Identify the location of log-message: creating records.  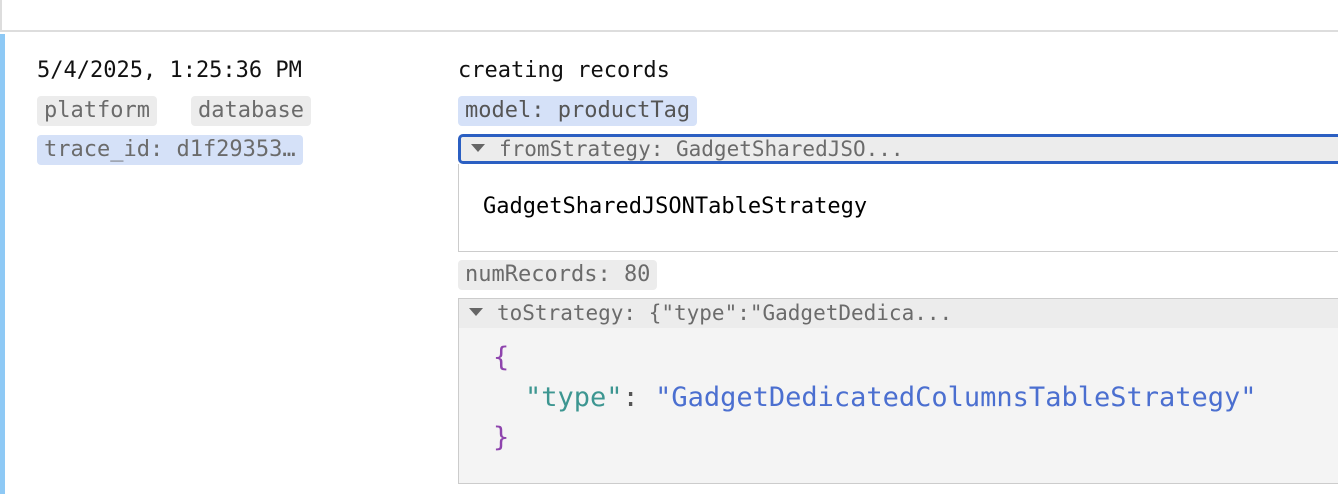
(564, 70).